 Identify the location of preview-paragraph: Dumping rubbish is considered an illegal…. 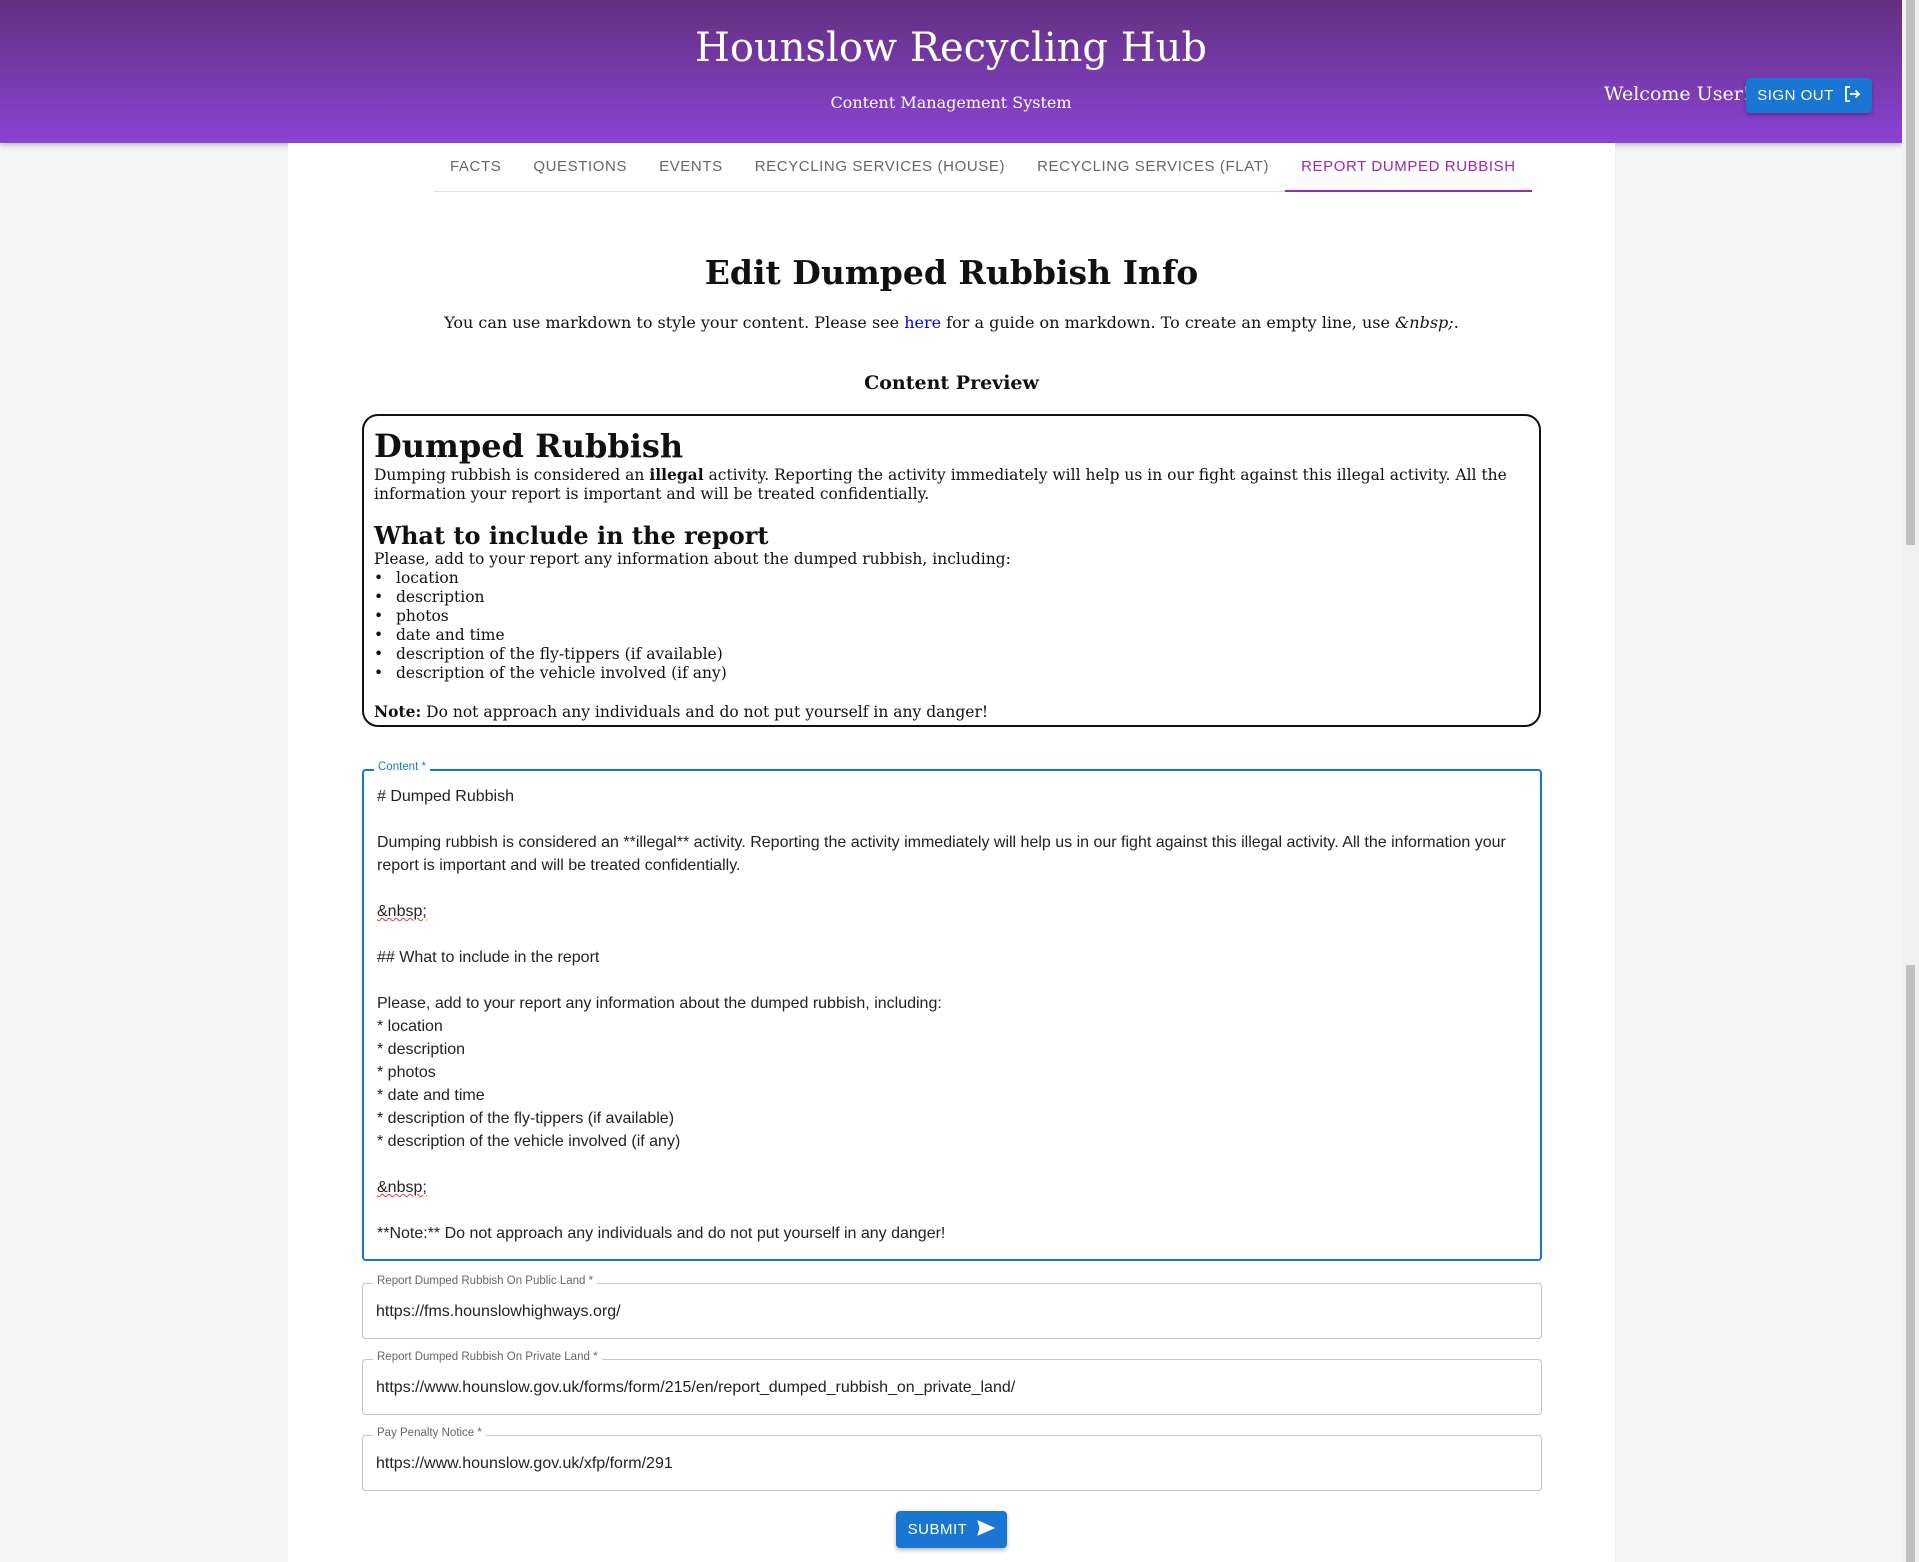
(951, 484).